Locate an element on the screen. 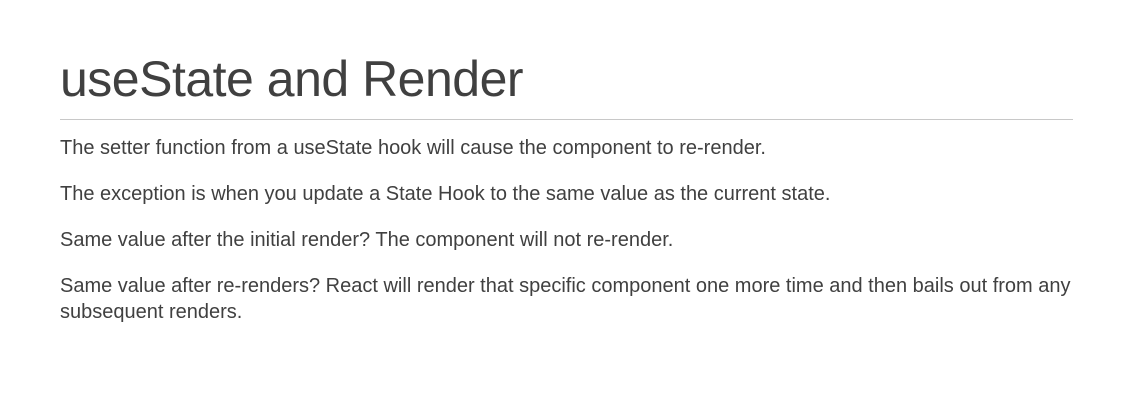 This screenshot has height=420, width=1142. title-divider is located at coordinates (566, 119).